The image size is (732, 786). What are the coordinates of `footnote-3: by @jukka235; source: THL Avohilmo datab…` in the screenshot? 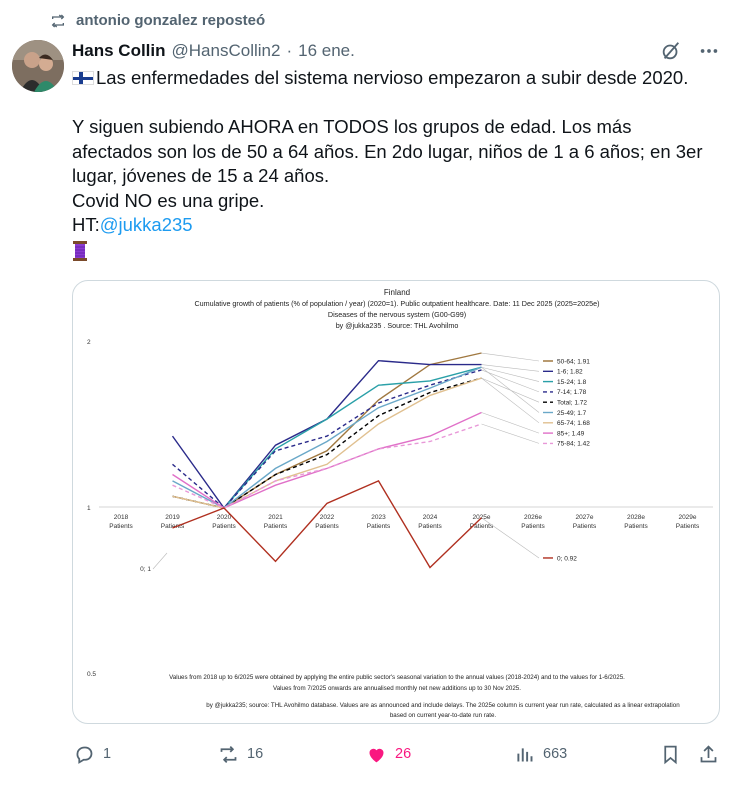 It's located at (443, 705).